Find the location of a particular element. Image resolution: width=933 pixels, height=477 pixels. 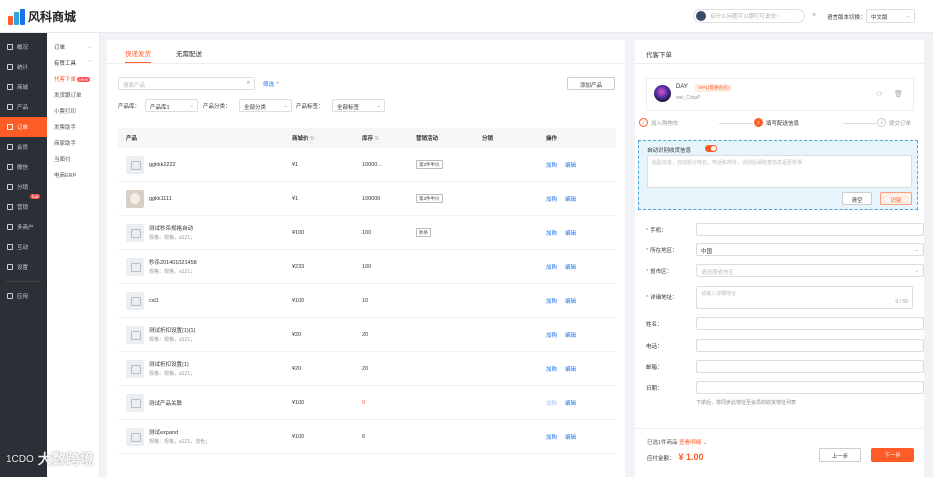

subnav-item-proxy-order: 代客下单 NEW is located at coordinates (73, 79).